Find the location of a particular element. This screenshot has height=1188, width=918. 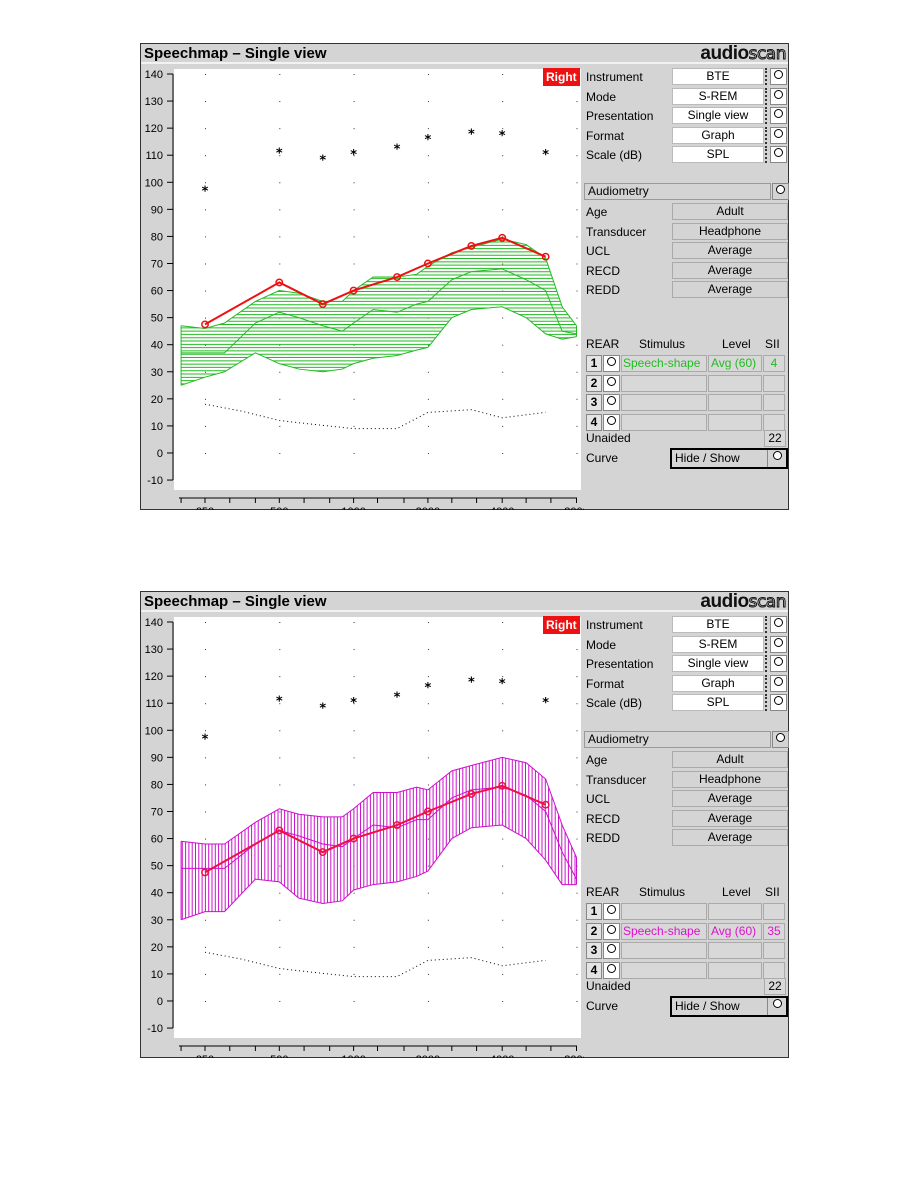

setting-label: Presentation is located at coordinates (620, 116).